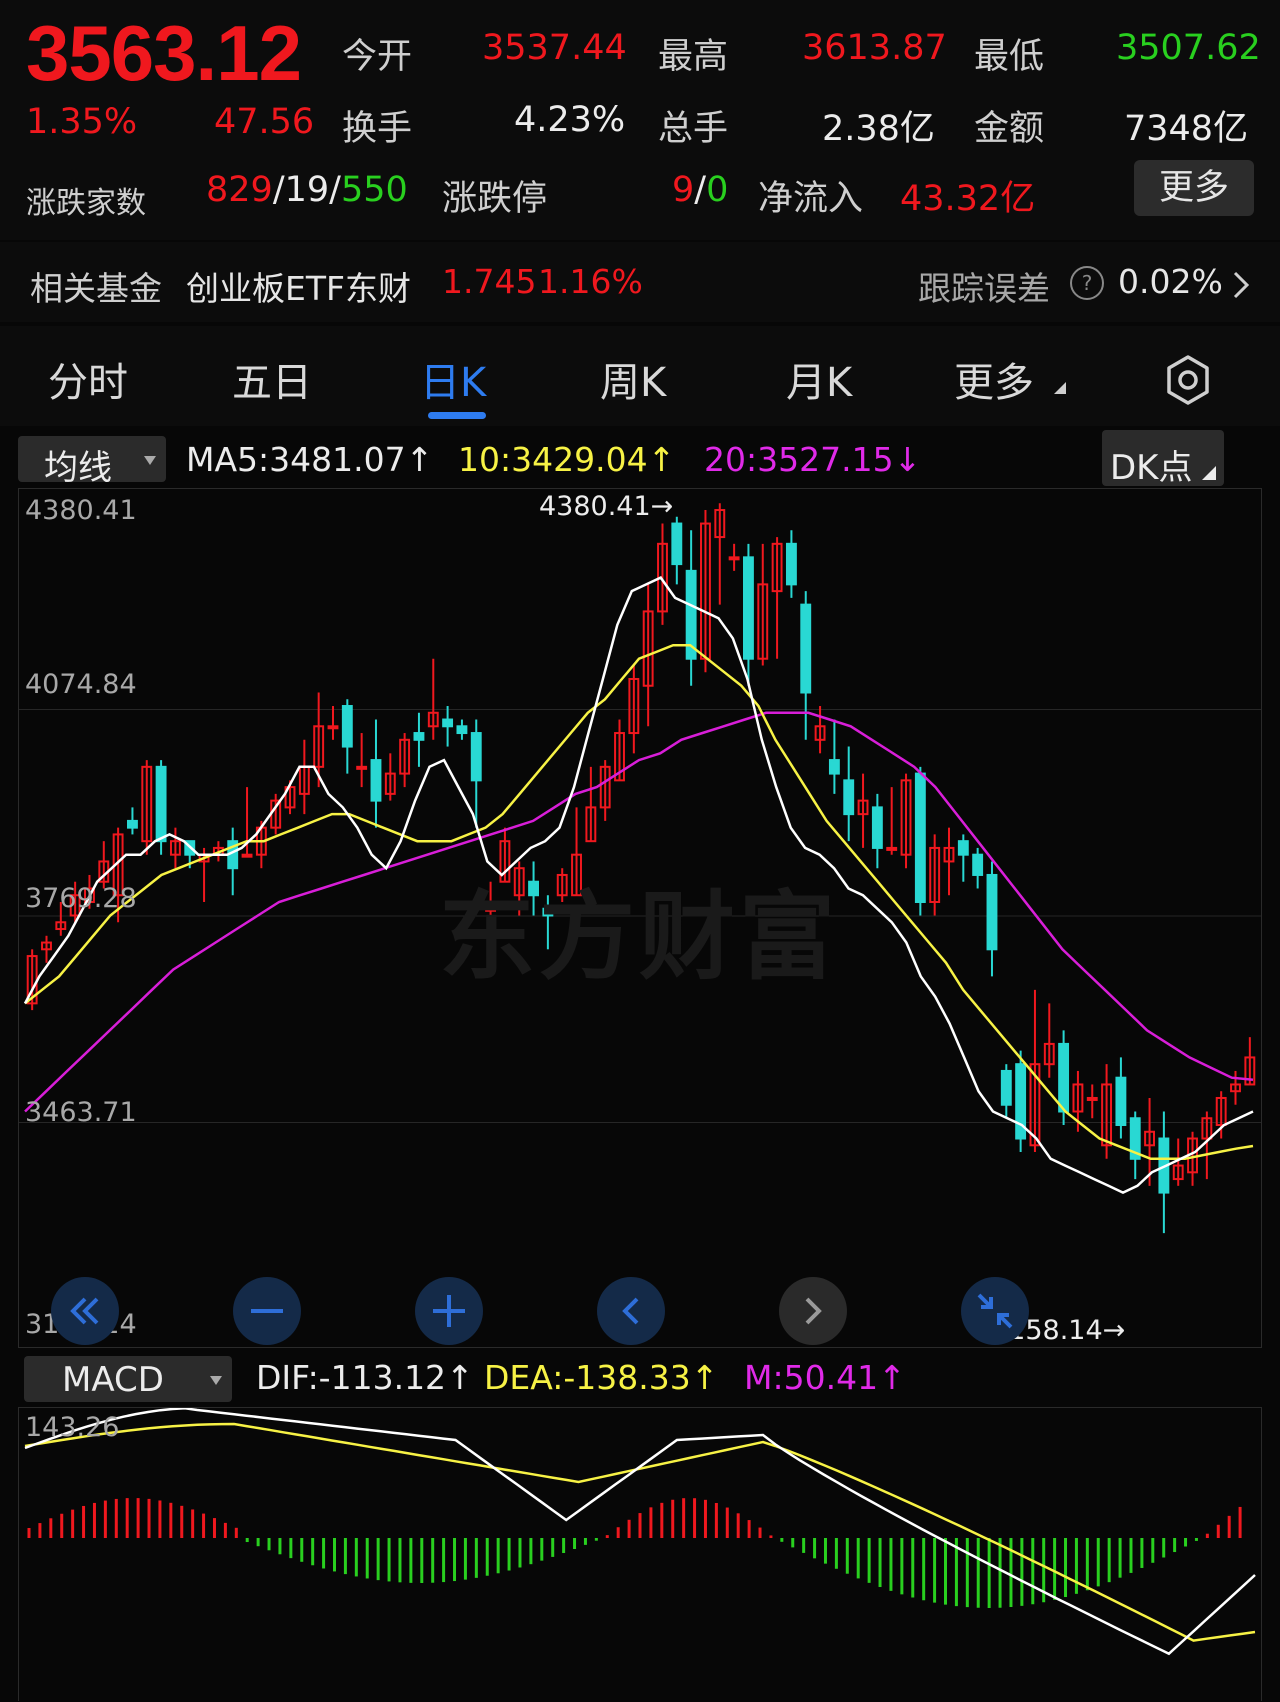 The height and width of the screenshot is (1702, 1280). What do you see at coordinates (878, 129) in the screenshot?
I see `volume-value: 2.38亿` at bounding box center [878, 129].